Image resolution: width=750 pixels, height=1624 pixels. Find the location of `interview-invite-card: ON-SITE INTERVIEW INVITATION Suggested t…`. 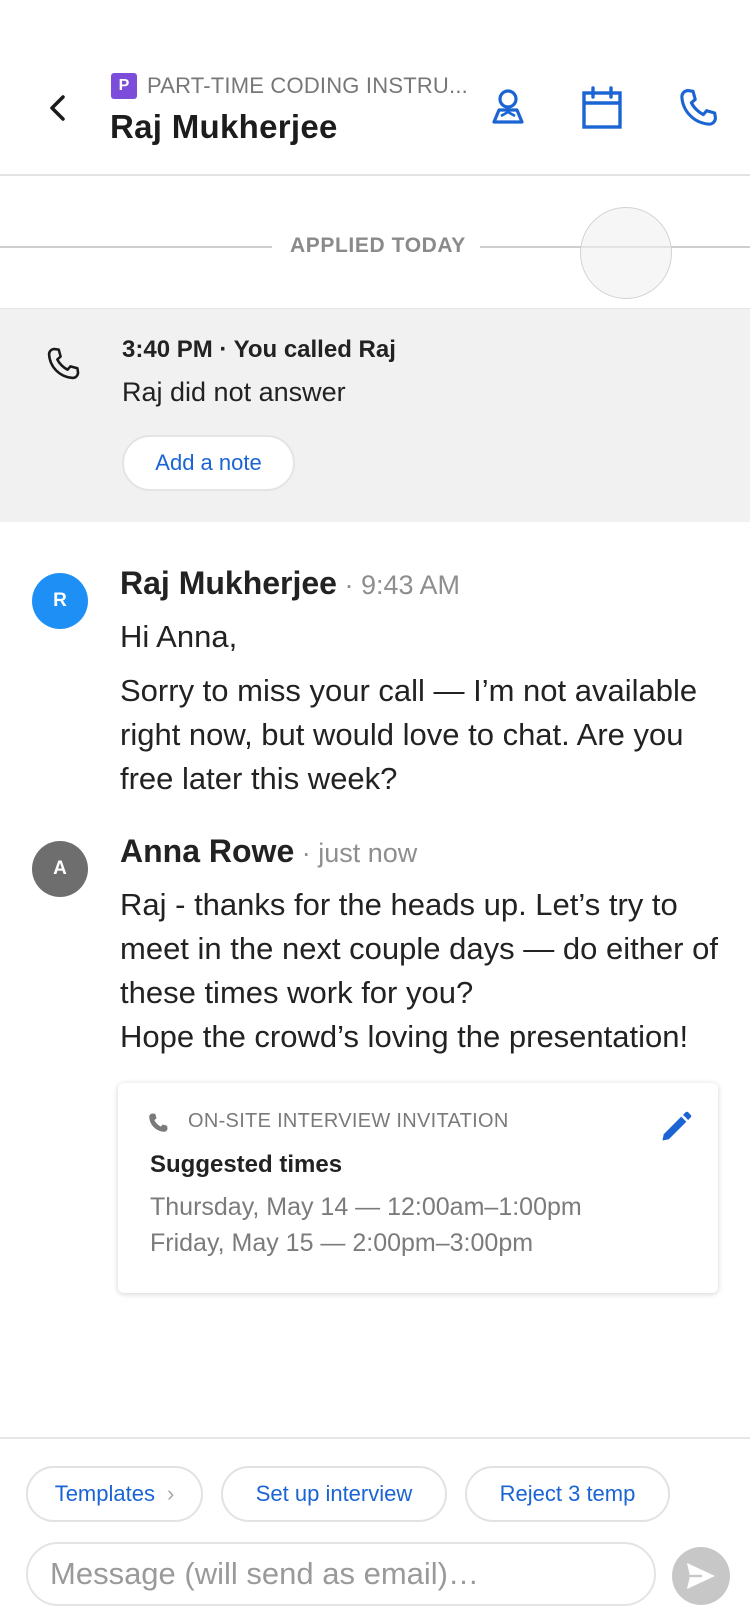

interview-invite-card: ON-SITE INTERVIEW INVITATION Suggested t… is located at coordinates (418, 1188).